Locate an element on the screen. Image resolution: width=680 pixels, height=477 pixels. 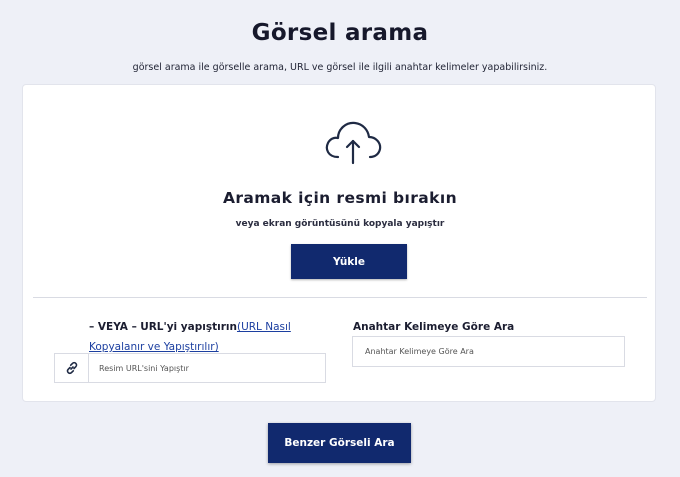
link-icon-box is located at coordinates (72, 368).